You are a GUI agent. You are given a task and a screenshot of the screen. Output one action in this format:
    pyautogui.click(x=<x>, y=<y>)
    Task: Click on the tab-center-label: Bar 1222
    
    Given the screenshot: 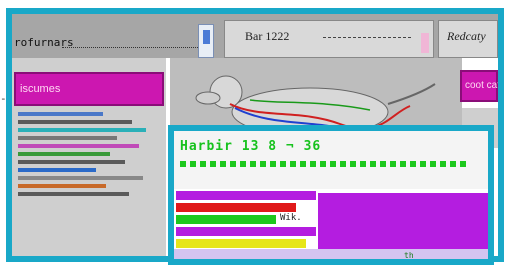 What is the action you would take?
    pyautogui.click(x=267, y=36)
    